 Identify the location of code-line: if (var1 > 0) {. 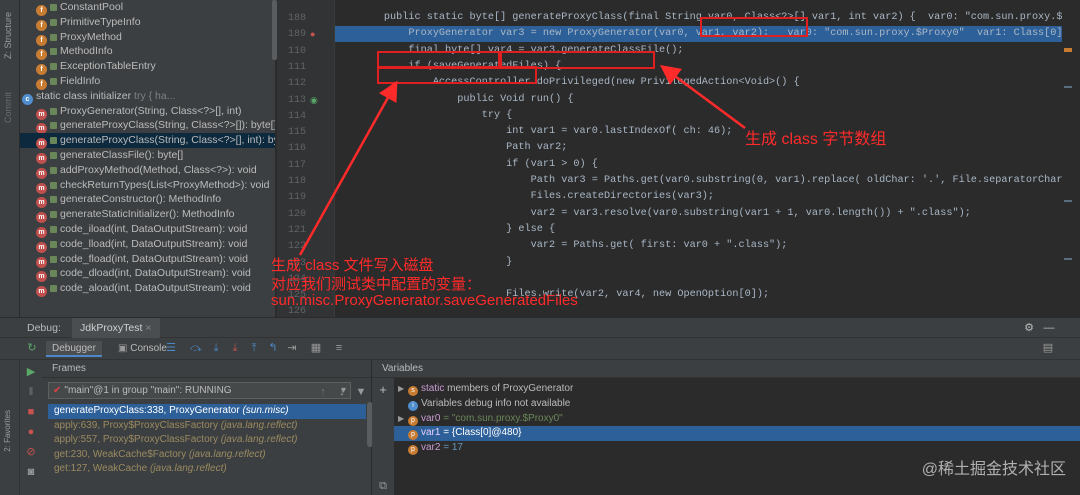
(698, 165).